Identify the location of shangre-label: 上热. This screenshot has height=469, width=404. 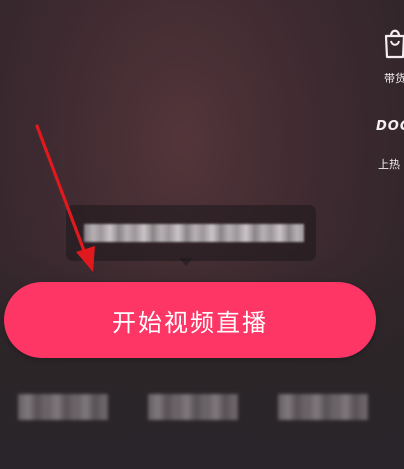
(389, 164).